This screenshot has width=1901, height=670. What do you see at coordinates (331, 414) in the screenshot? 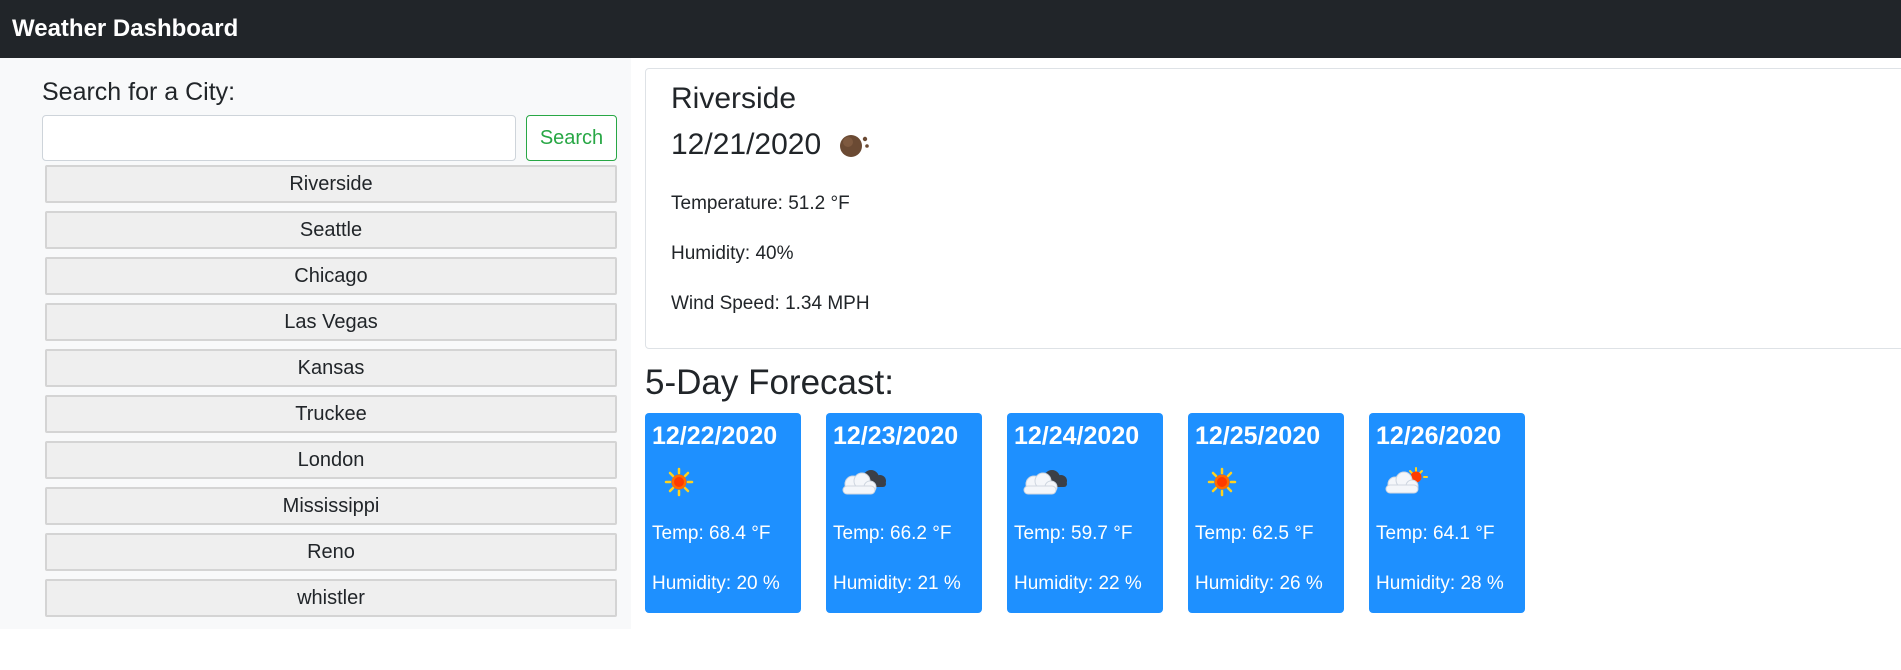
I see `history-item-truckee: Truckee` at bounding box center [331, 414].